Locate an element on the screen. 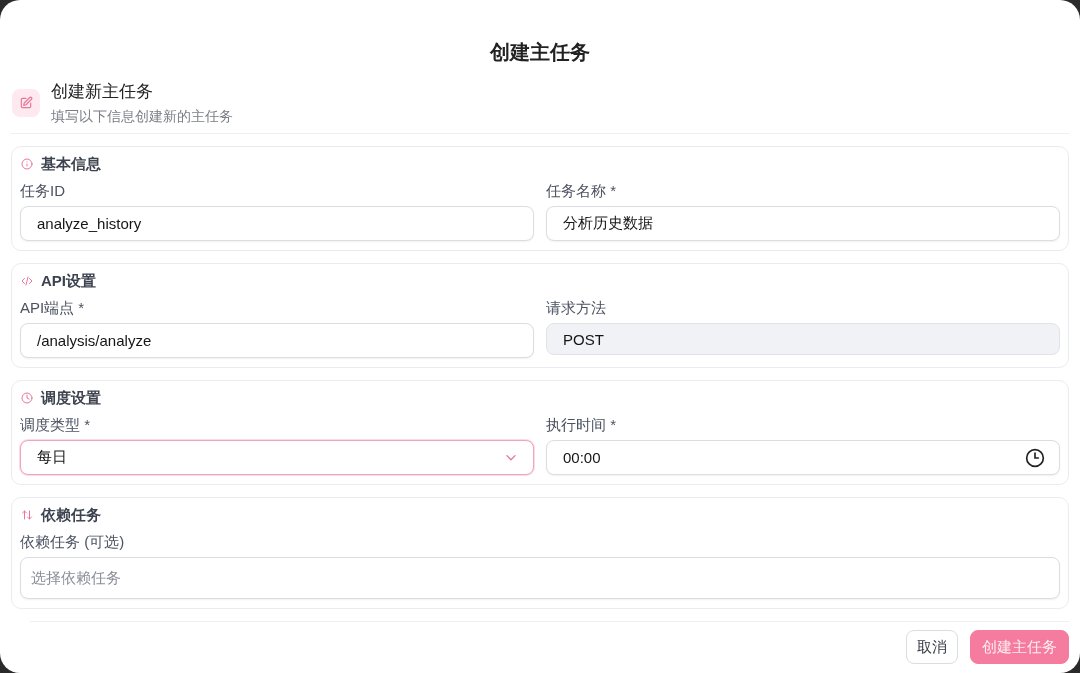  text-field: /analysis/analyze is located at coordinates (277, 340).